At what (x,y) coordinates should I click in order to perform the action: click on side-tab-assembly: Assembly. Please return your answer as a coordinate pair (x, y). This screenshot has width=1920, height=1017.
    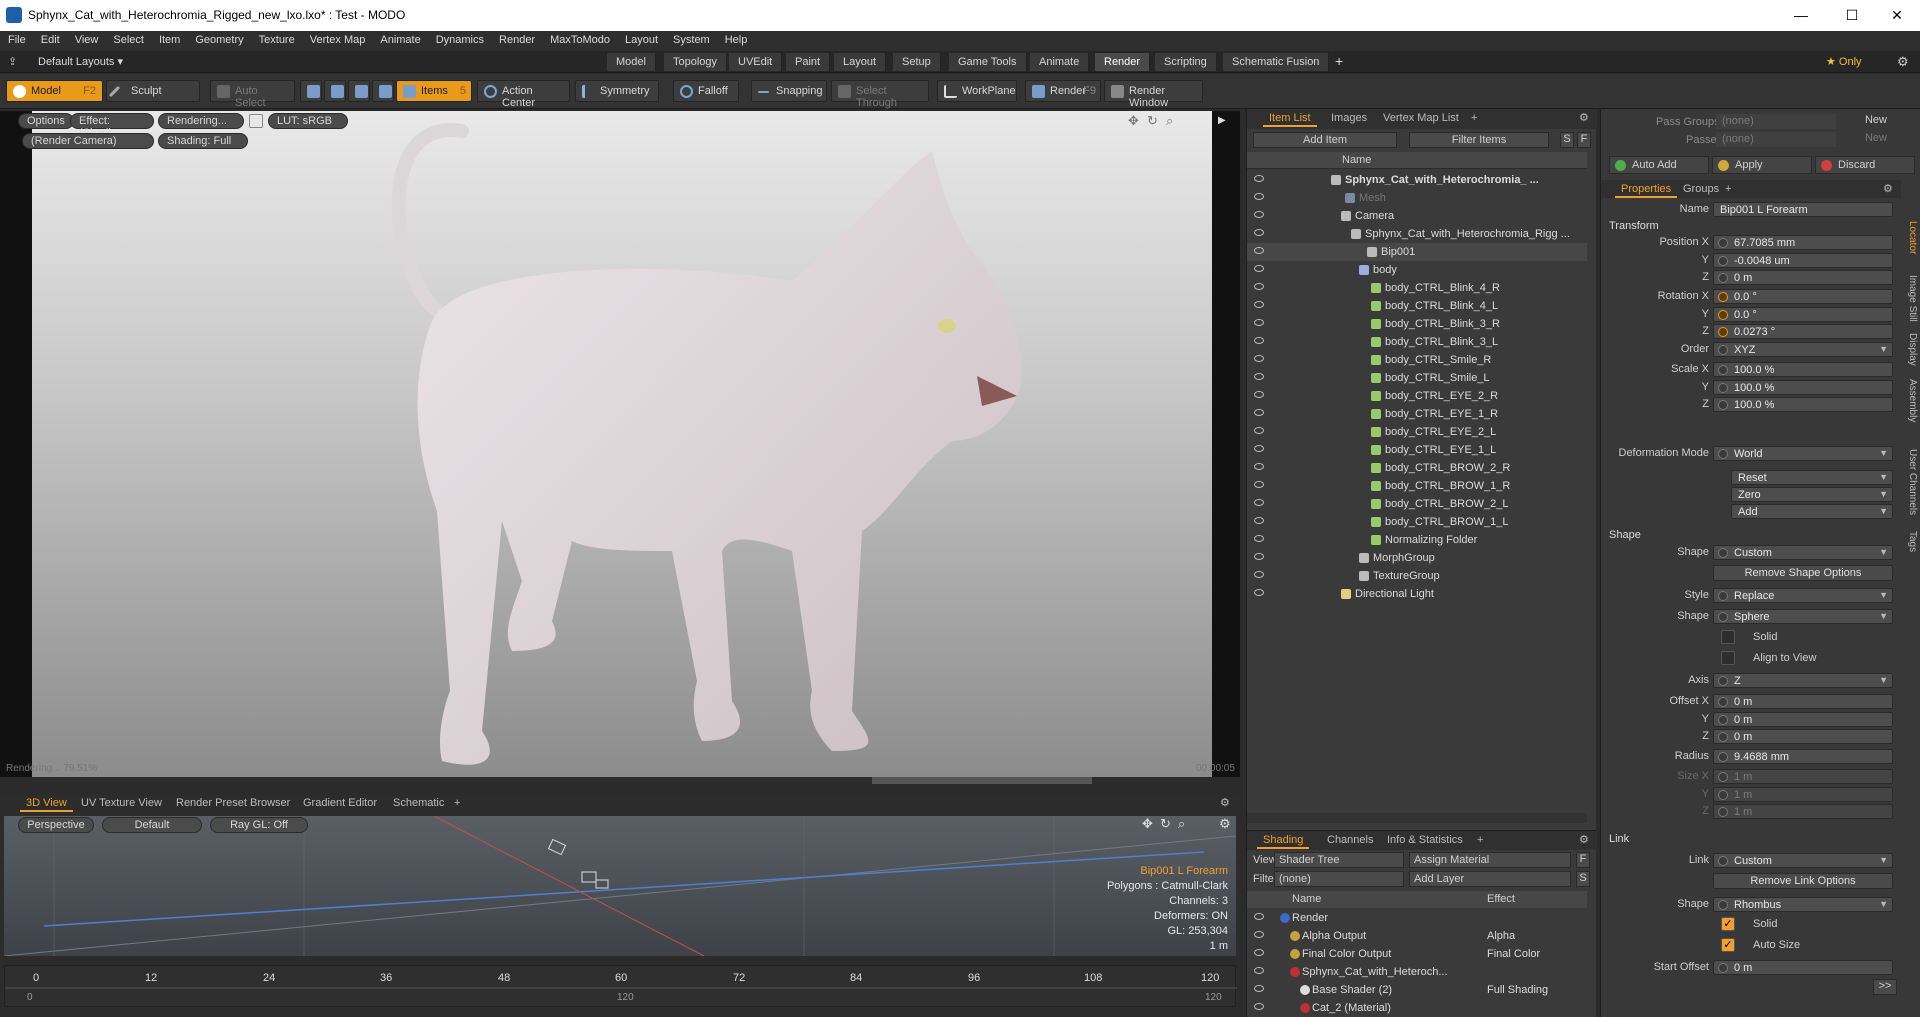
    Looking at the image, I should click on (1909, 404).